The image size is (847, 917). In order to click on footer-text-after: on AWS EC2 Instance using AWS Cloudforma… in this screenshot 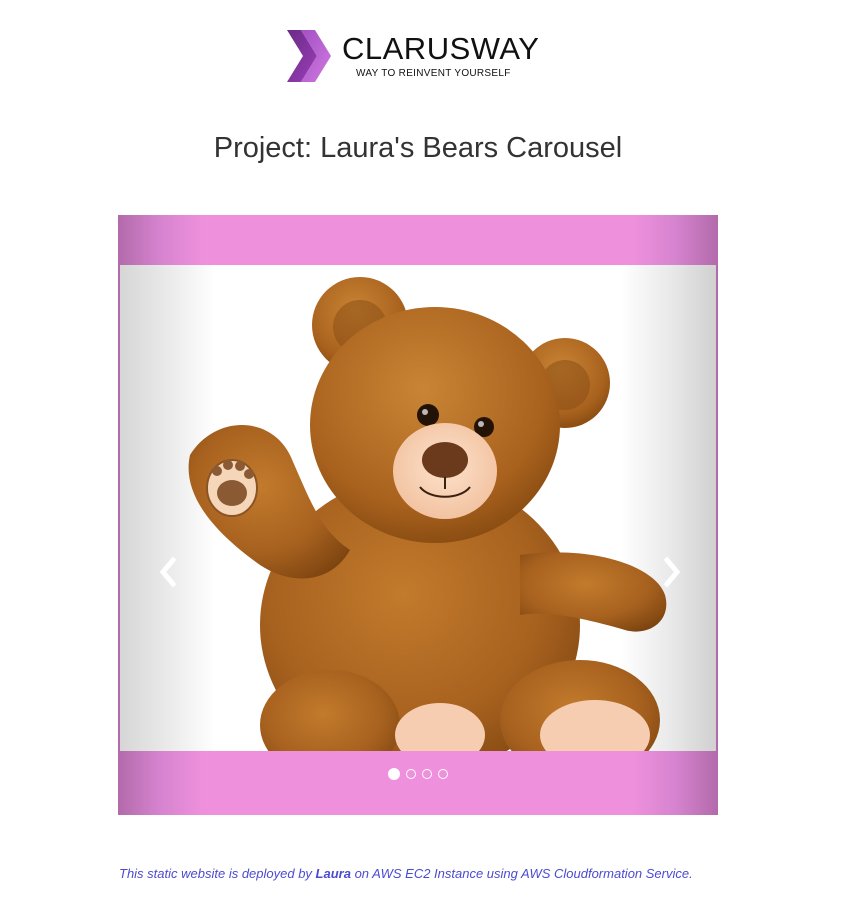, I will do `click(521, 873)`.